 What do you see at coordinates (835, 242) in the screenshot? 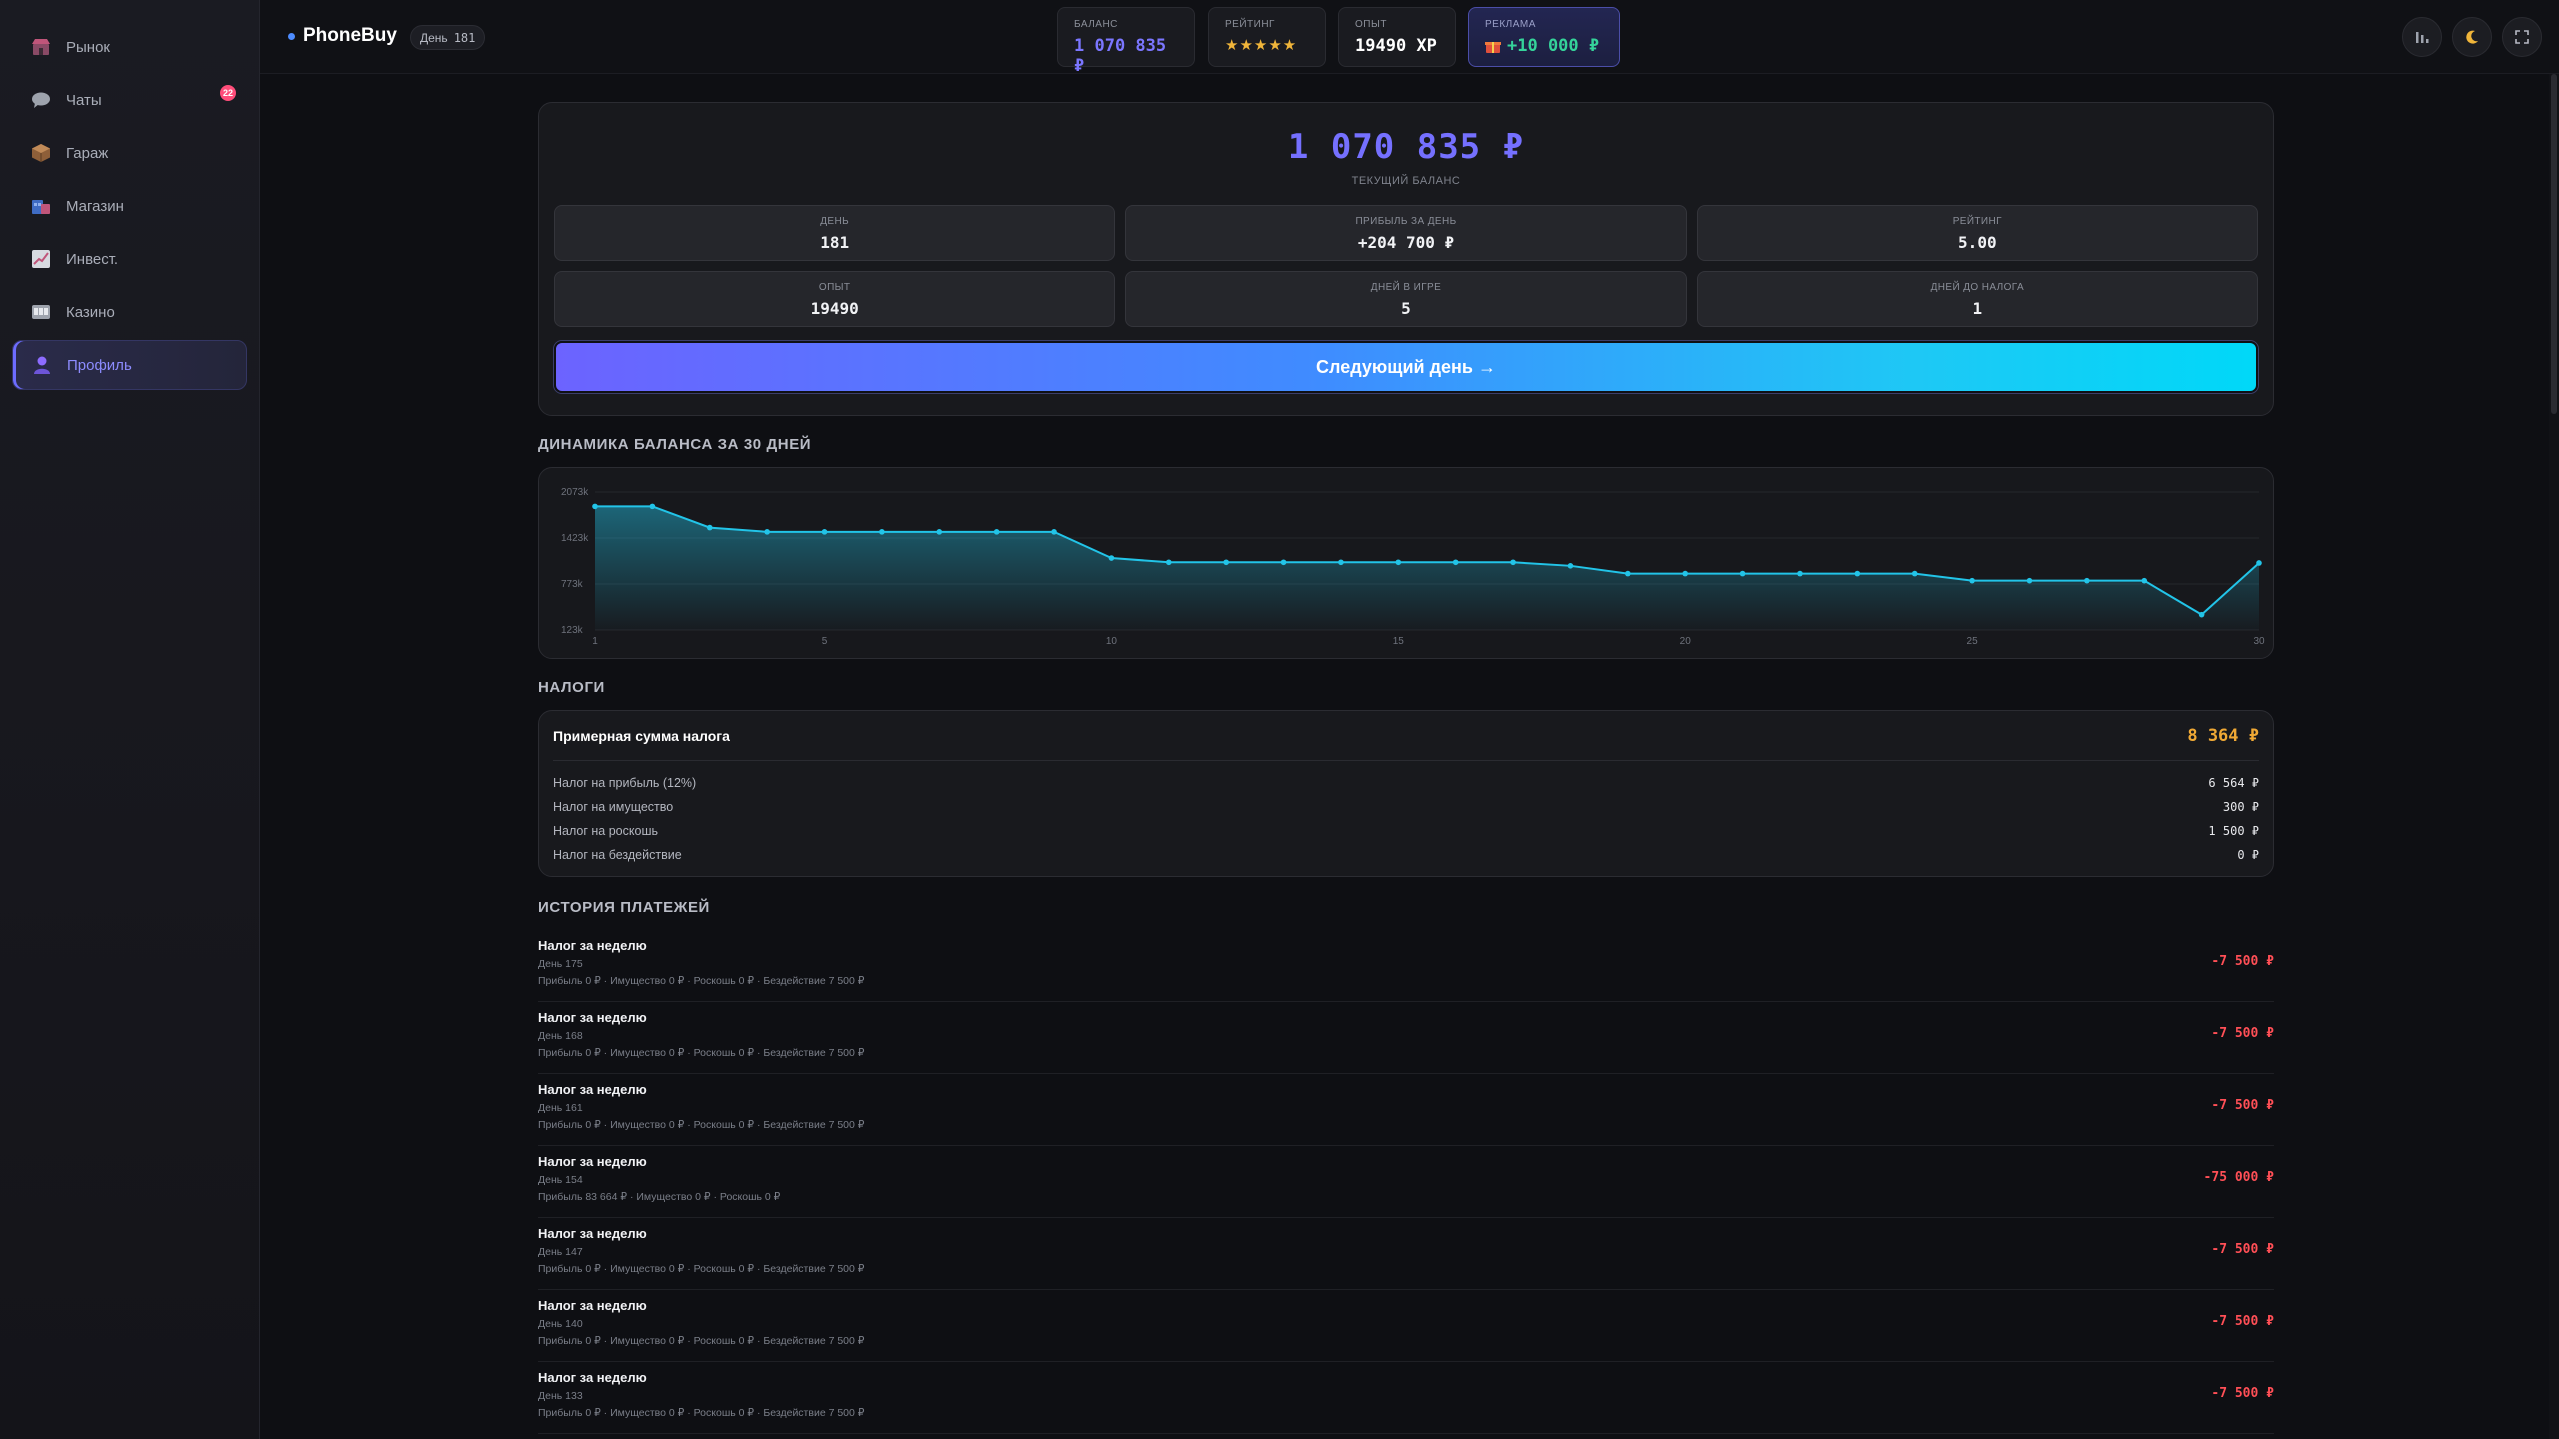
I see `stat-cell-value: 181` at bounding box center [835, 242].